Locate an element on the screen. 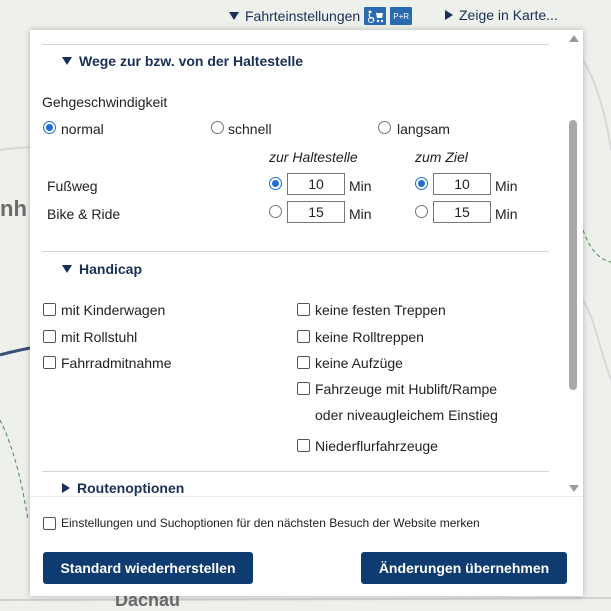  option-label: mit Rollstuhl is located at coordinates (99, 337).